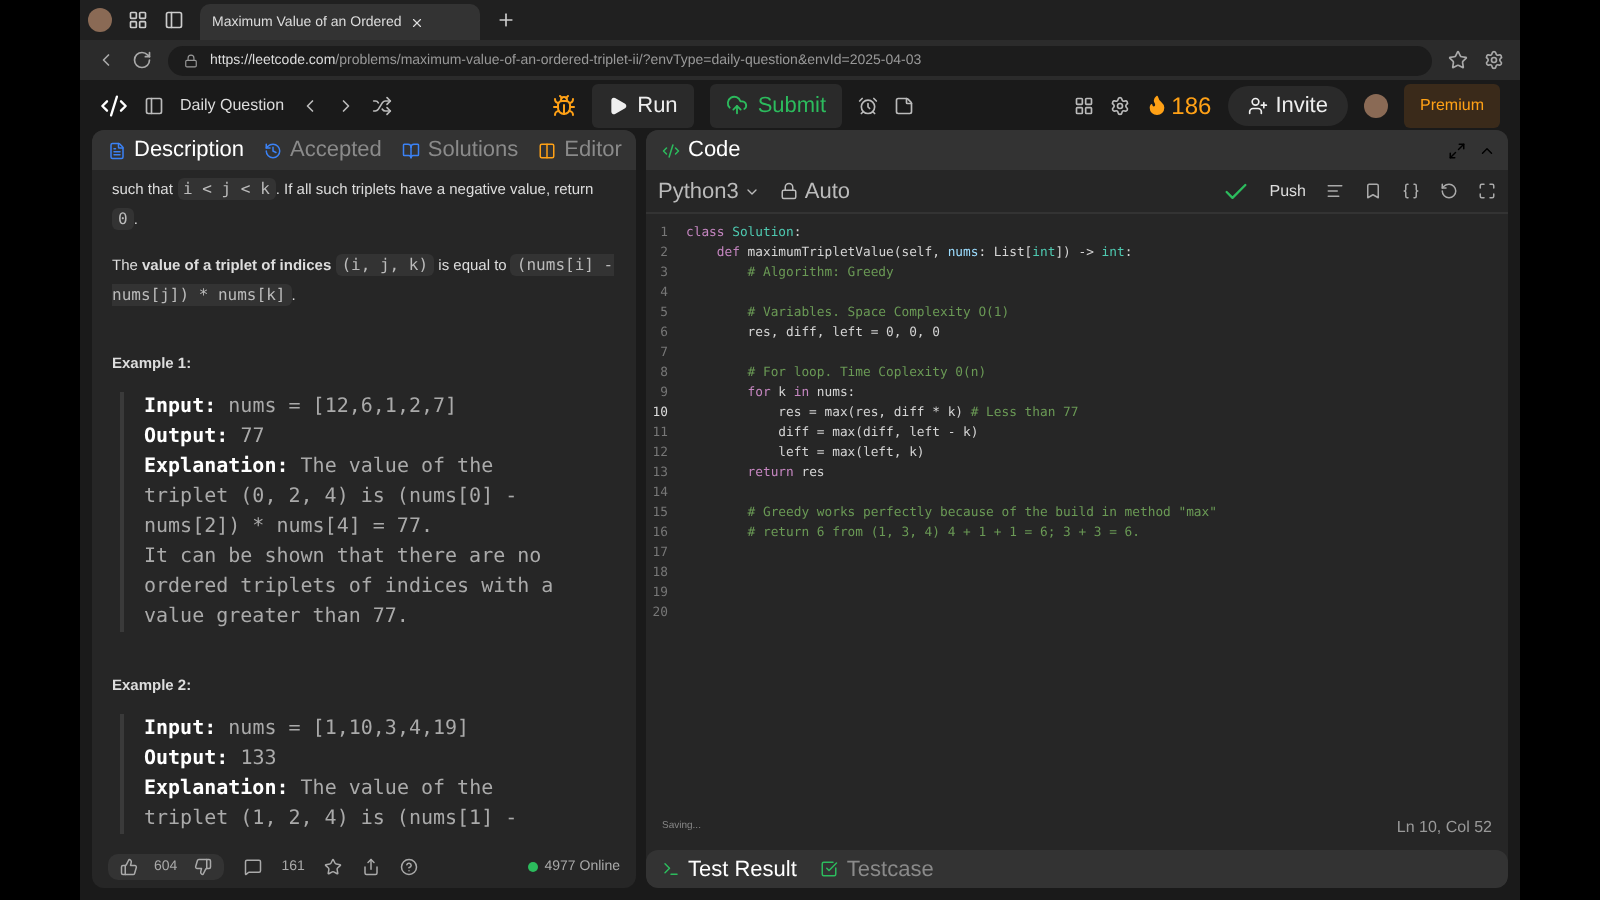 The image size is (1600, 900). I want to click on new-tab-icon, so click(506, 20).